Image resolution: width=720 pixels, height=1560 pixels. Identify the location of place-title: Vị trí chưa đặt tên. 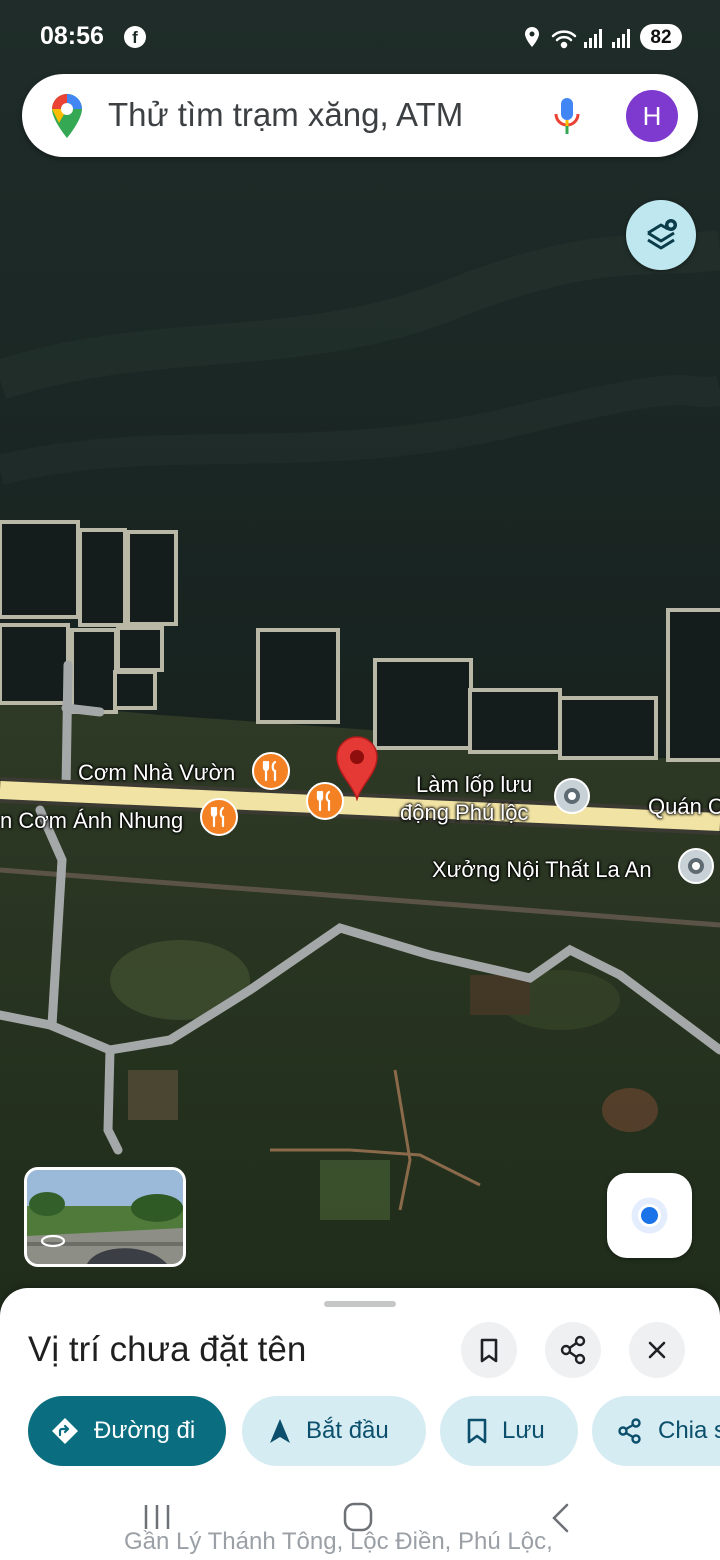
(167, 1349).